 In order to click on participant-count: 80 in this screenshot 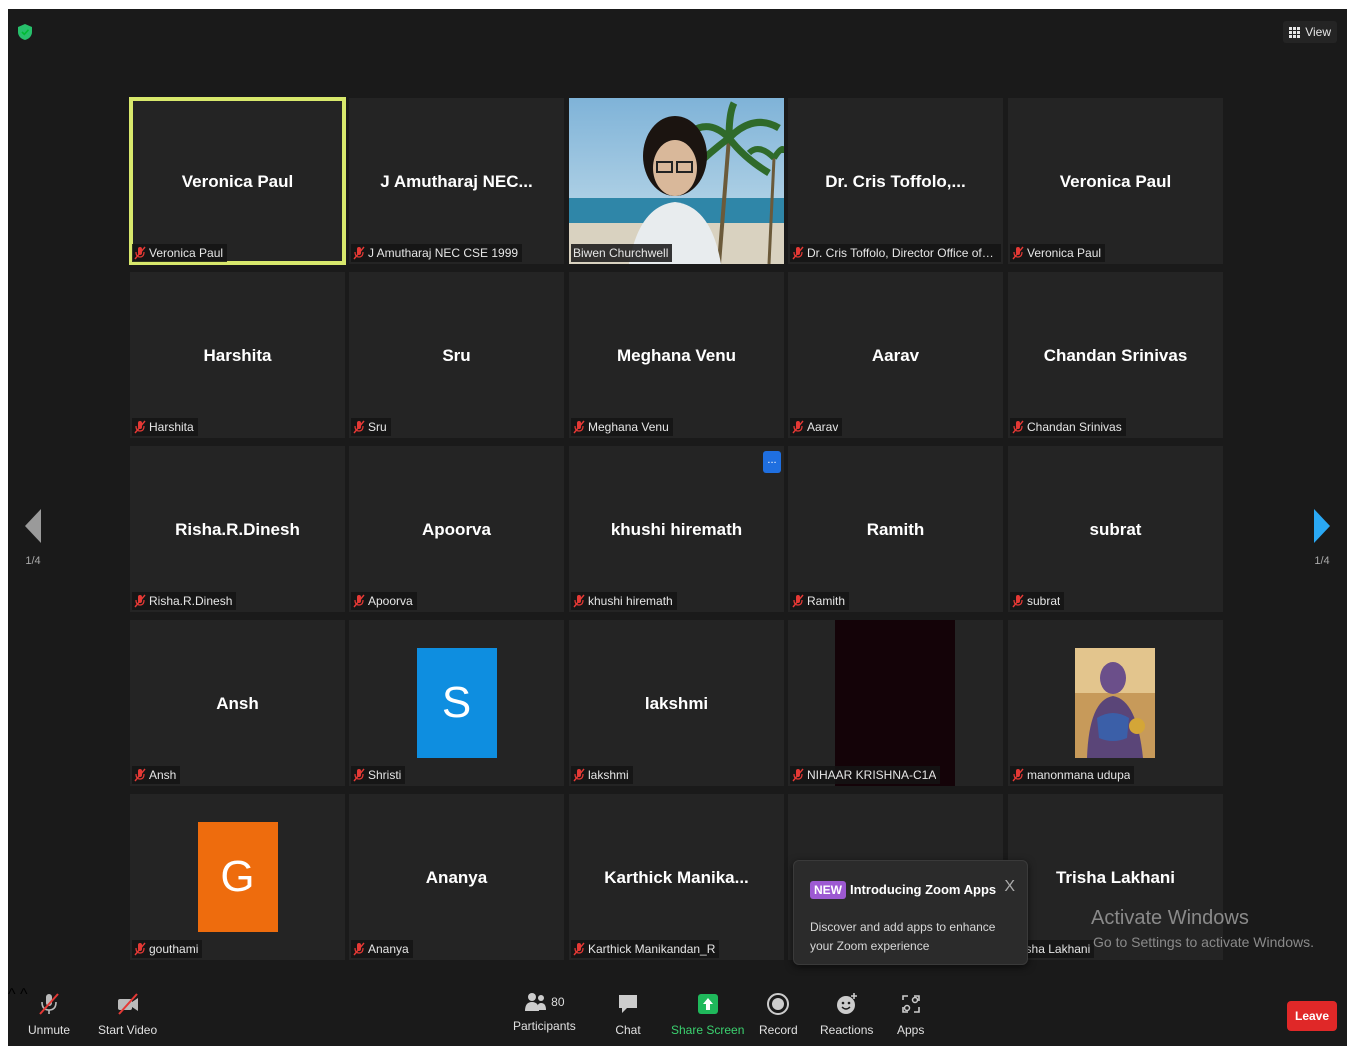, I will do `click(558, 1002)`.